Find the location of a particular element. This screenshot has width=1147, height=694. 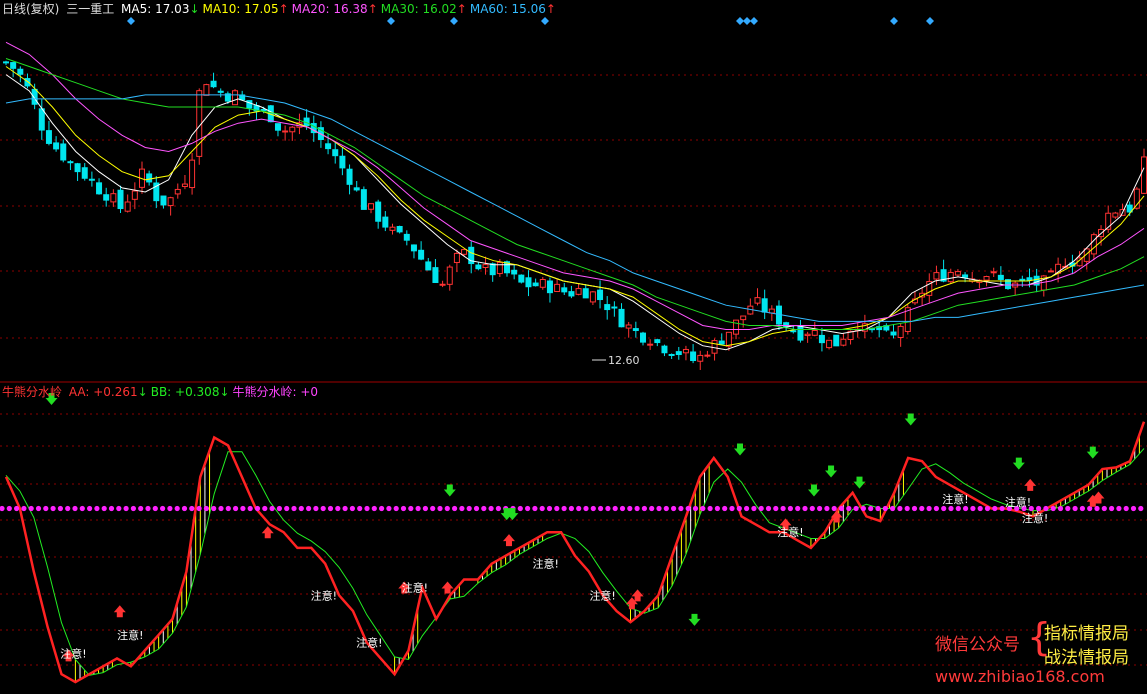

indicator-name: 牛熊分水岭 is located at coordinates (32, 392).